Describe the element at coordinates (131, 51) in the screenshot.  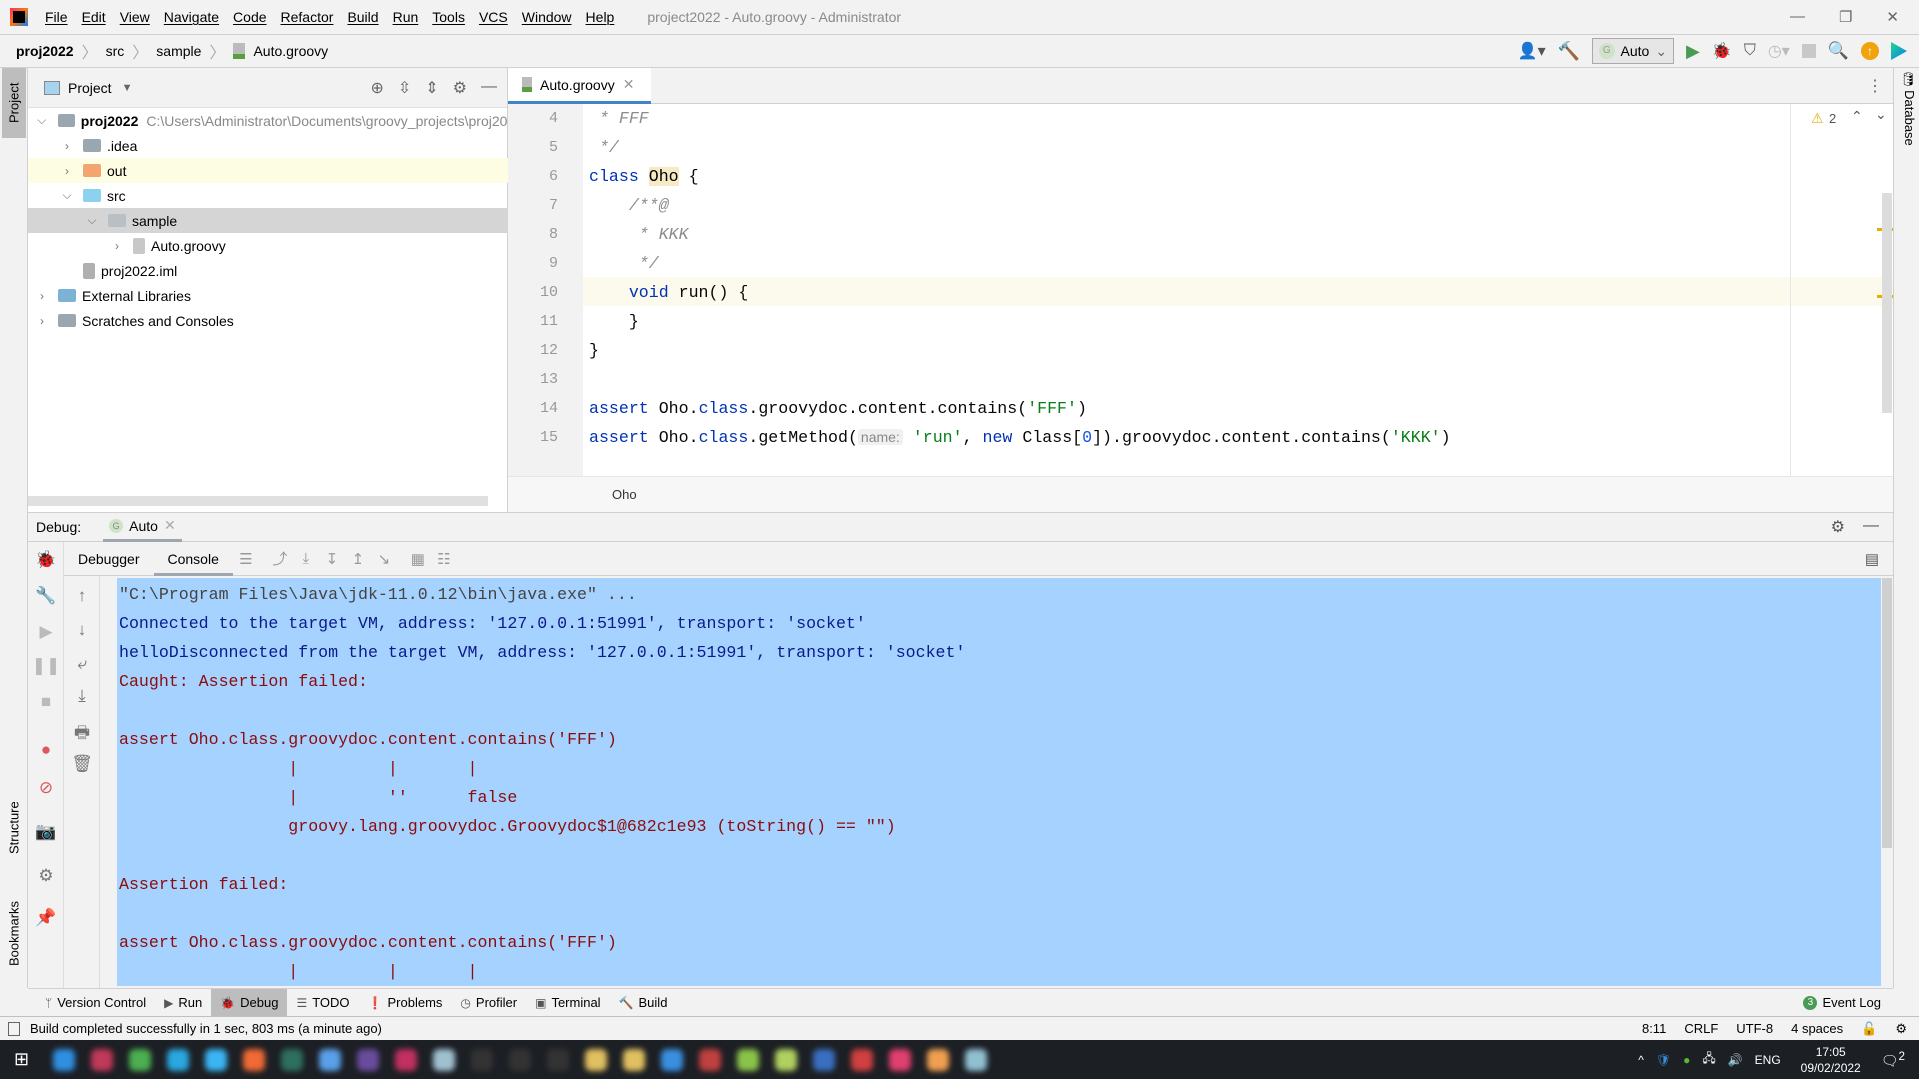
I see `breadcrumb-src: src 〉` at that location.